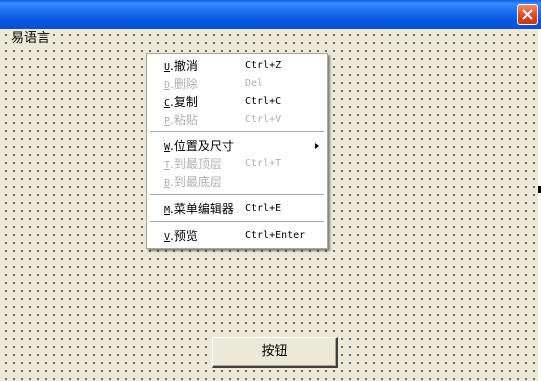 The image size is (541, 381). Describe the element at coordinates (237, 209) in the screenshot. I see `menu-item-menu-editor: M.菜单编辑器 Ctrl+E` at that location.